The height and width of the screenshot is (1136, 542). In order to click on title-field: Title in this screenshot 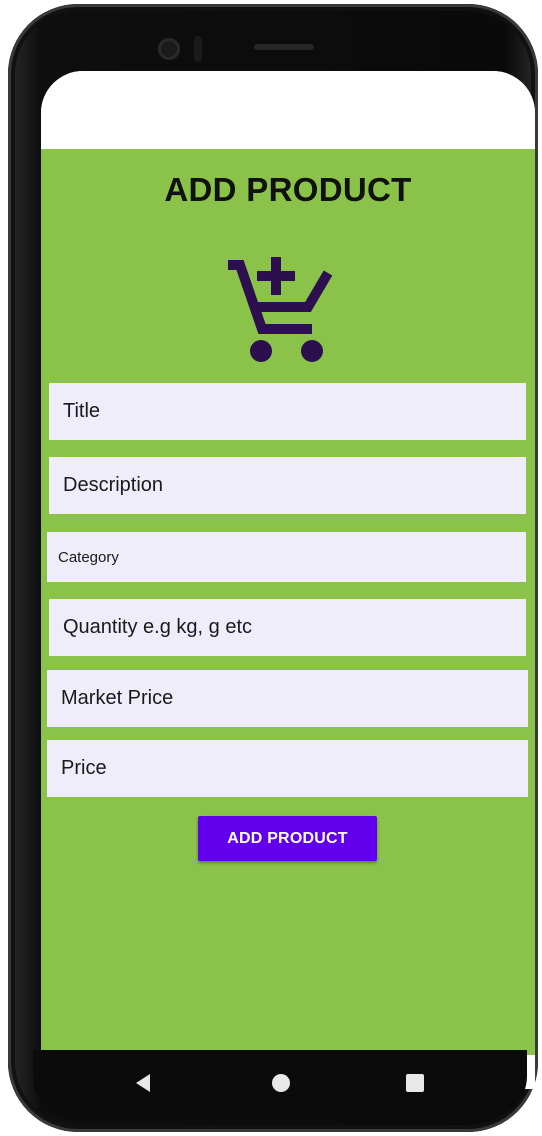, I will do `click(287, 411)`.